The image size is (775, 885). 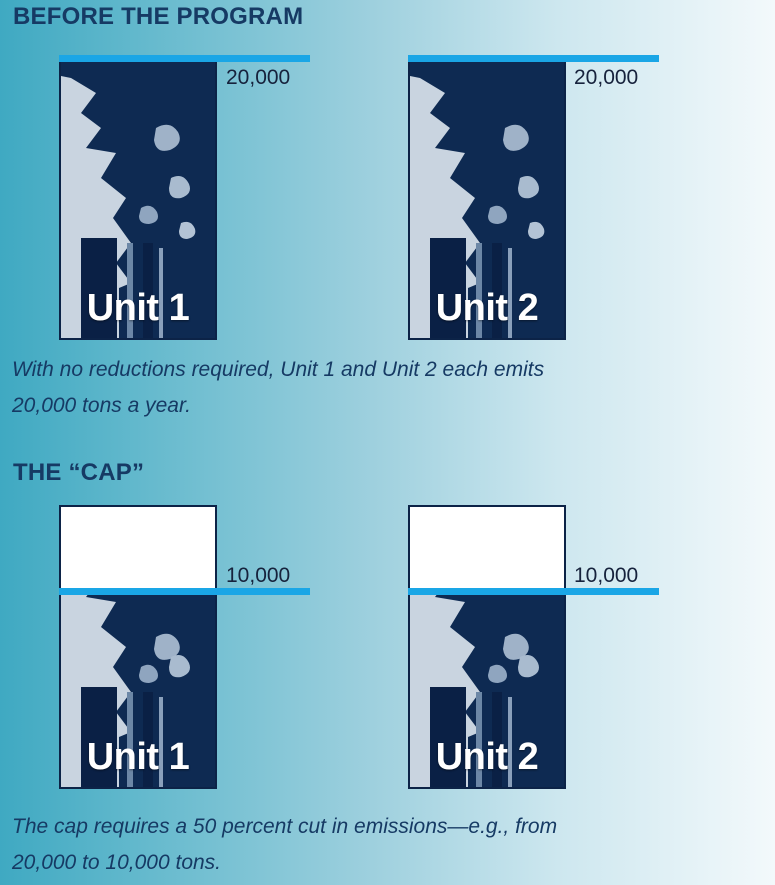 What do you see at coordinates (138, 647) in the screenshot?
I see `cap-unit-1-image: Unit 1` at bounding box center [138, 647].